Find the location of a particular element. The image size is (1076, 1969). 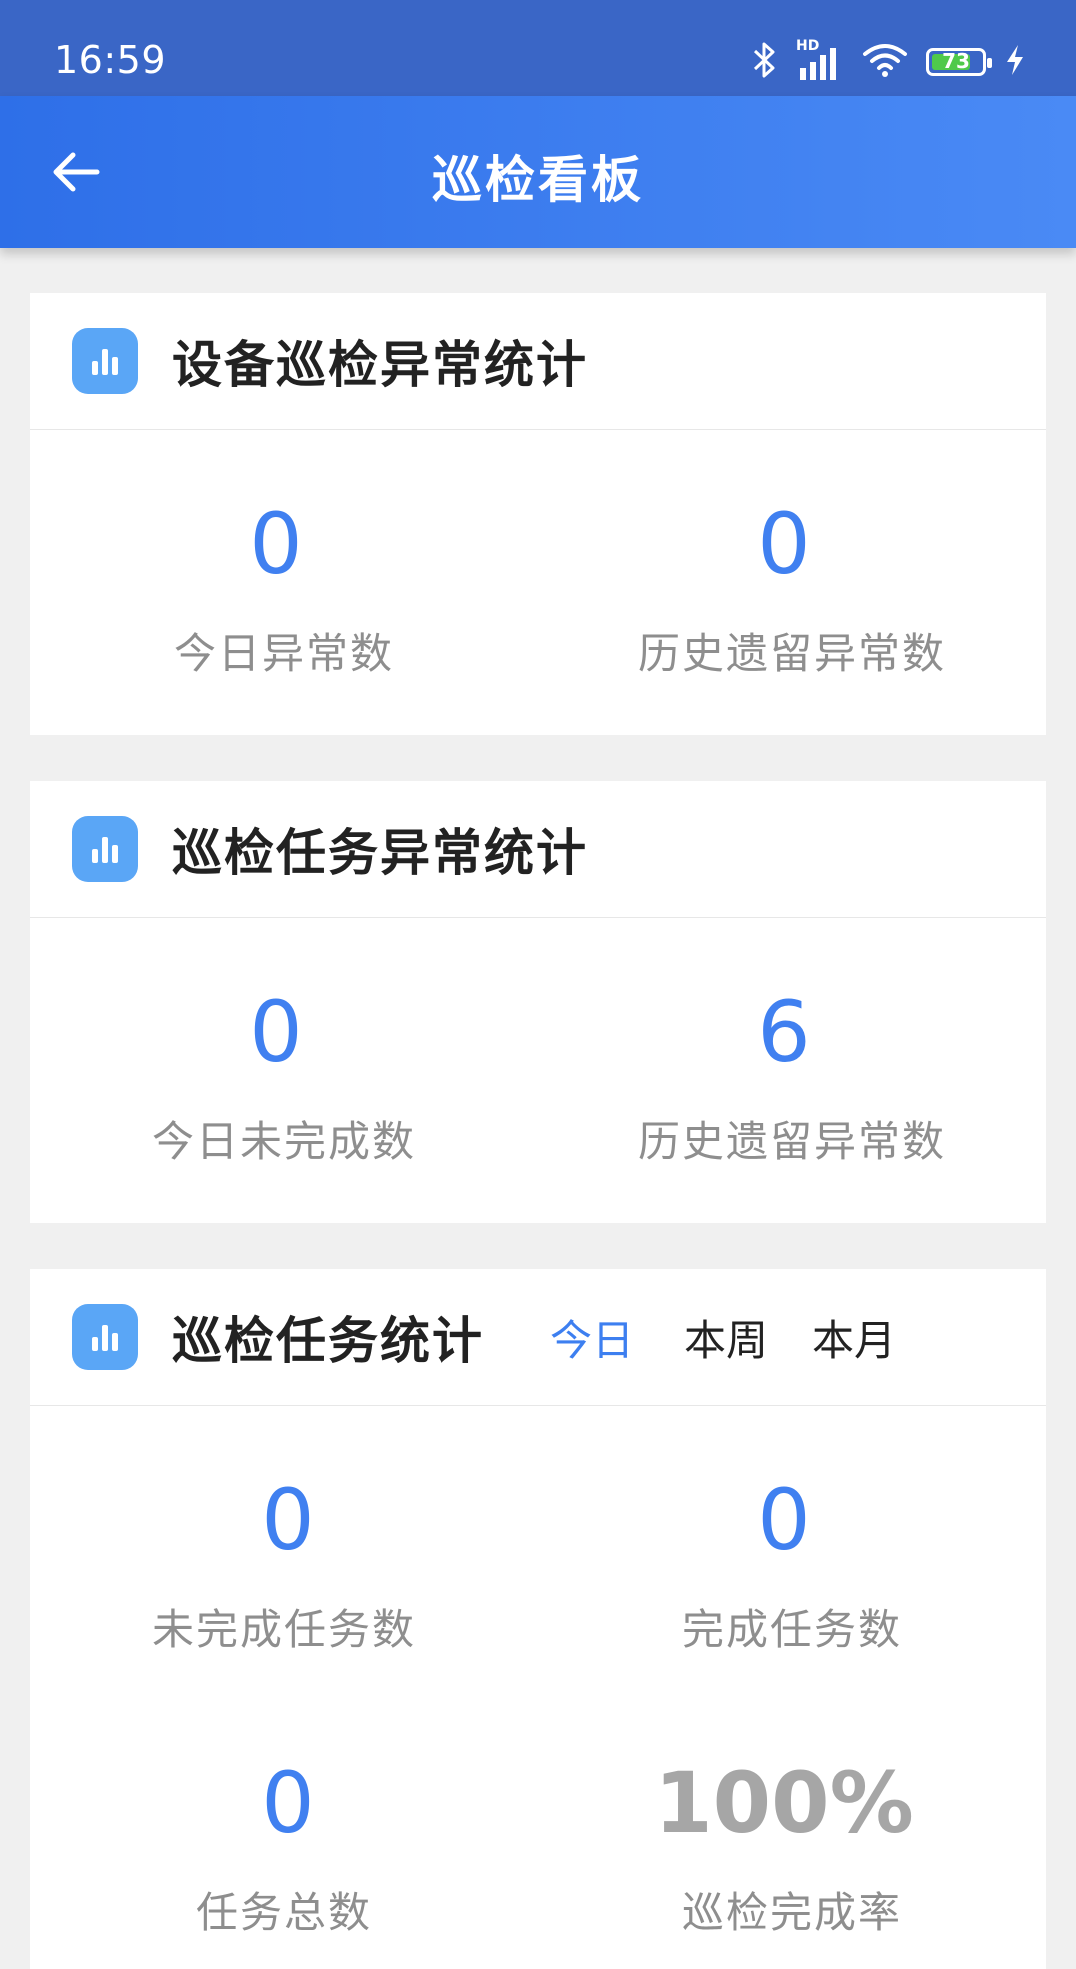

stat-label: 巡检完成率 is located at coordinates (791, 1912).